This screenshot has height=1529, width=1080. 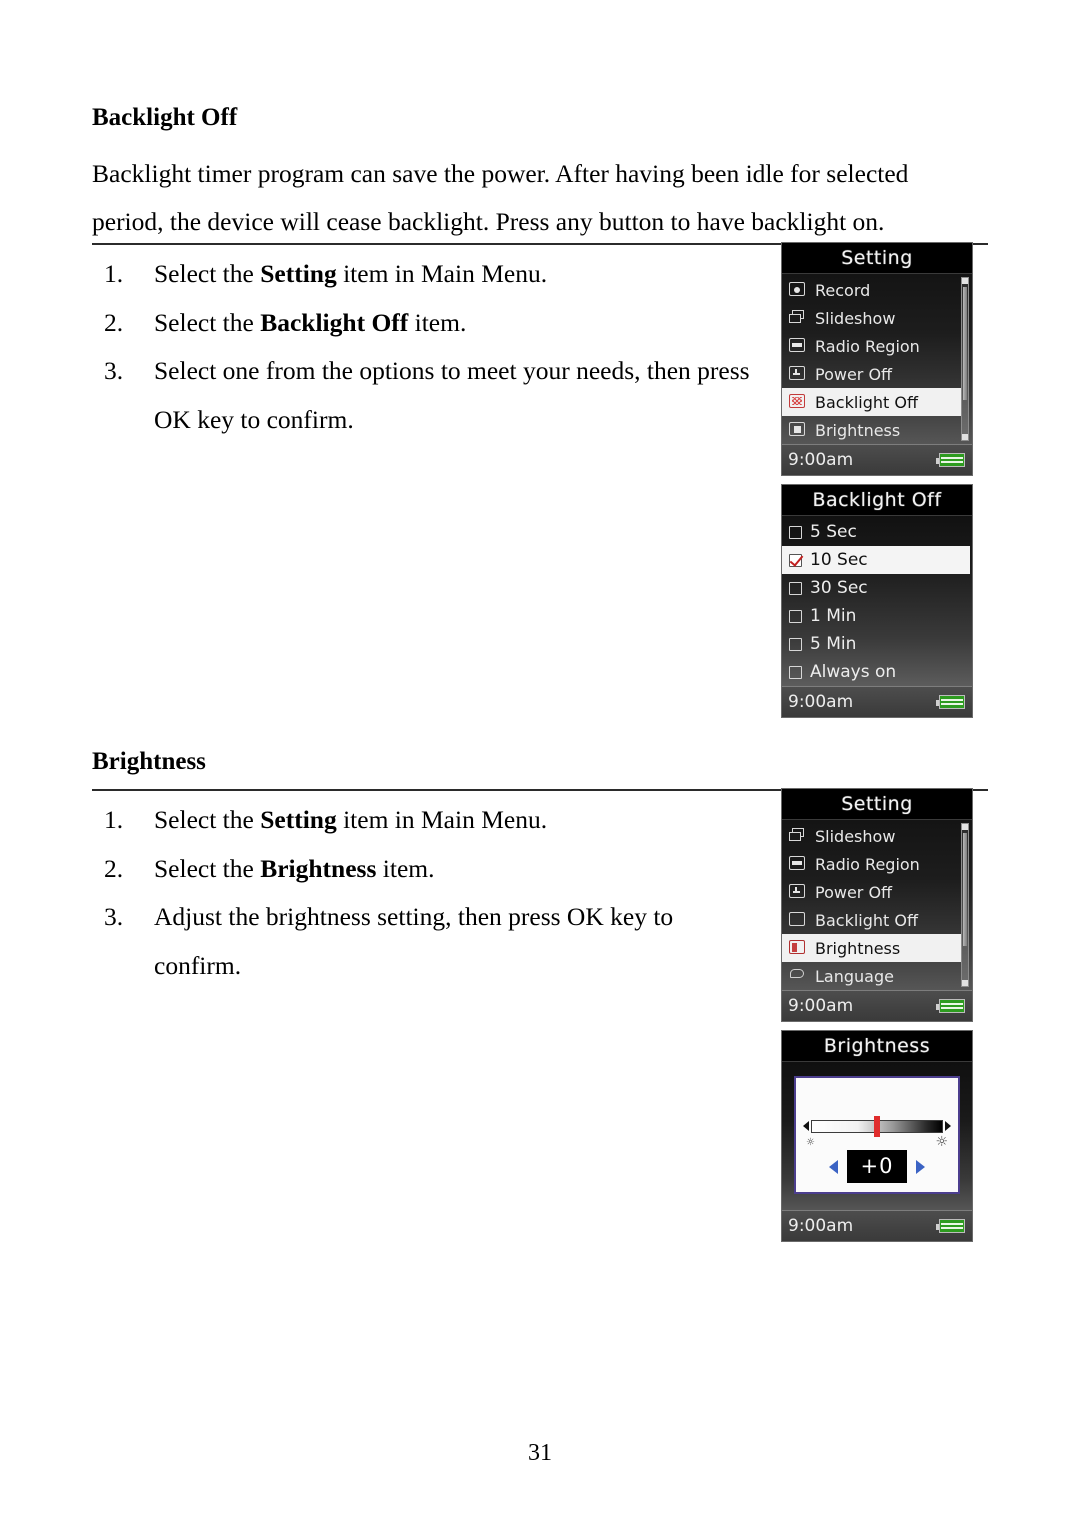 I want to click on brightness-slider, so click(x=877, y=1126).